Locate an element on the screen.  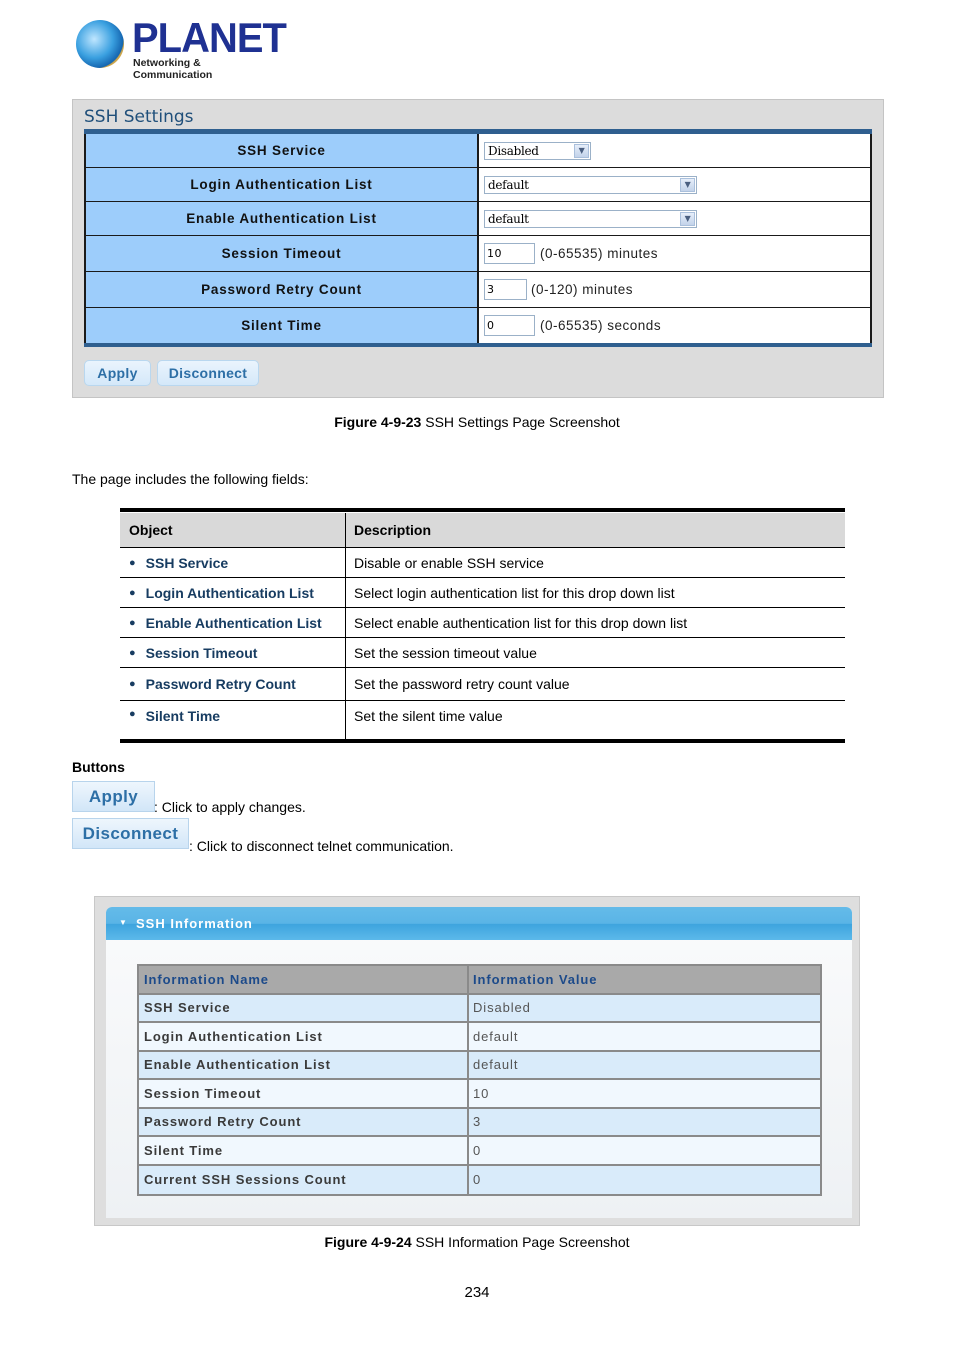
info-name: Current SSH Sessions Count is located at coordinates (304, 1179).